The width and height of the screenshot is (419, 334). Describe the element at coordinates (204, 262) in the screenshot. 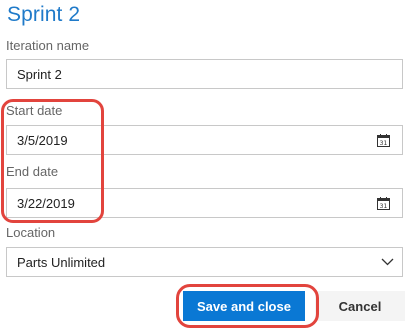

I see `location-select: Parts Unlimited` at that location.